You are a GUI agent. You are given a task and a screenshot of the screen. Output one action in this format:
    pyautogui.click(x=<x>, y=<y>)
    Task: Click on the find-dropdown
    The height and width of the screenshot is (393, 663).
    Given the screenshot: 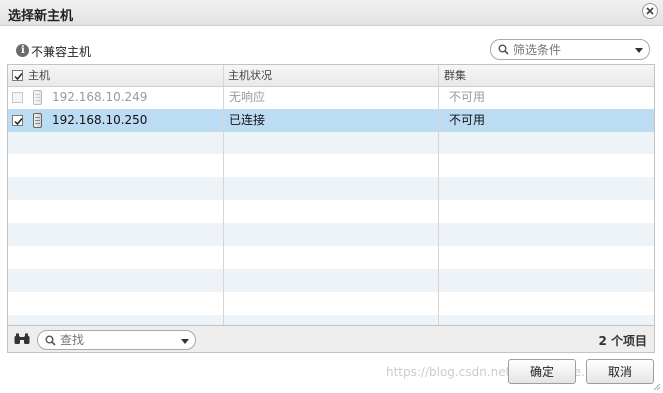 What is the action you would take?
    pyautogui.click(x=116, y=340)
    